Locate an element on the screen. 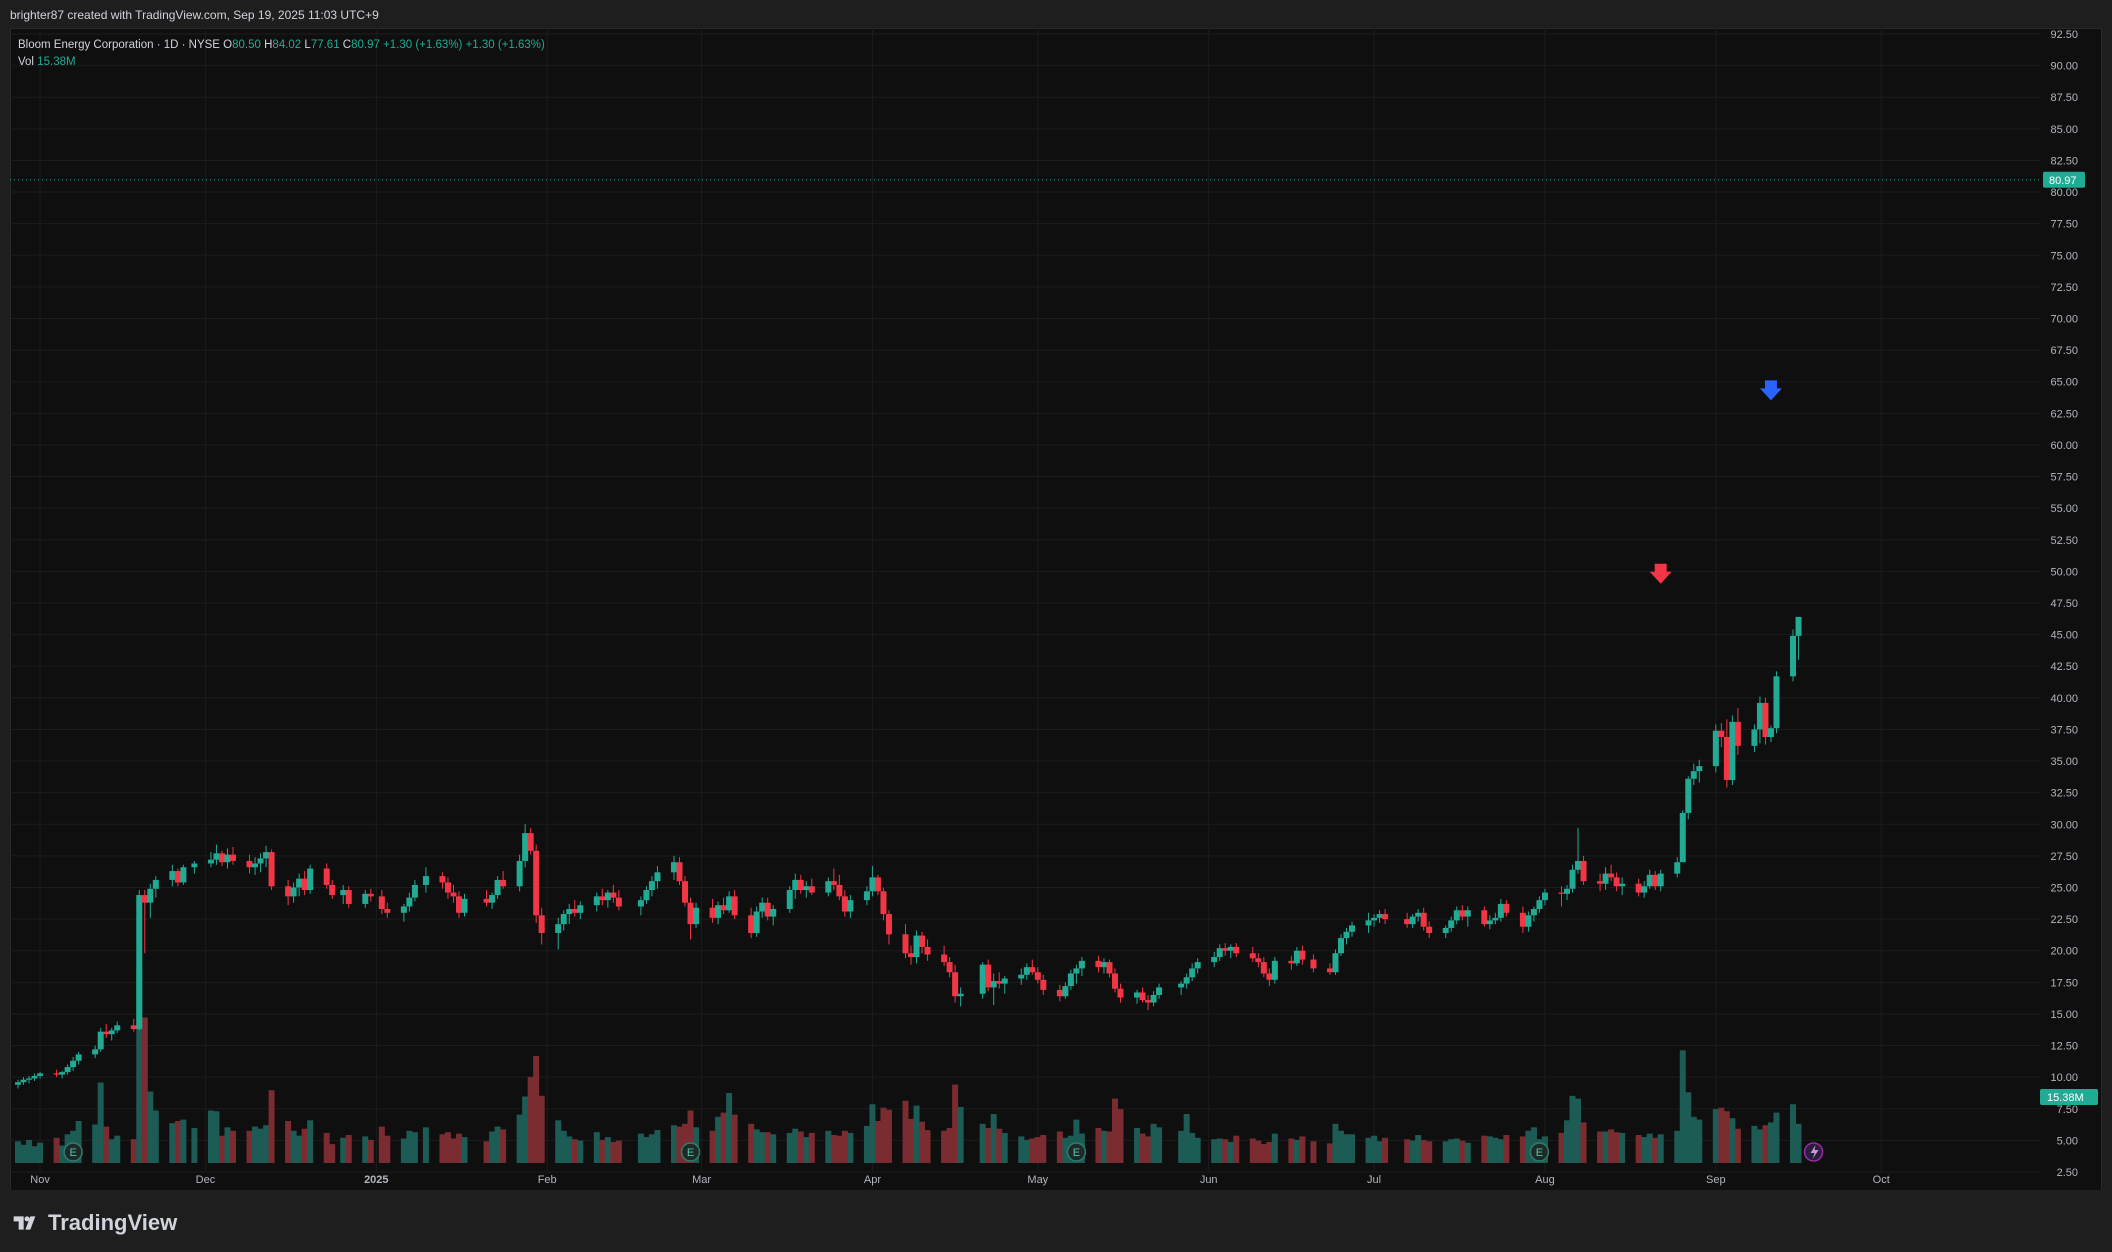 The width and height of the screenshot is (2112, 1252). time-tick-label: Apr is located at coordinates (872, 1180).